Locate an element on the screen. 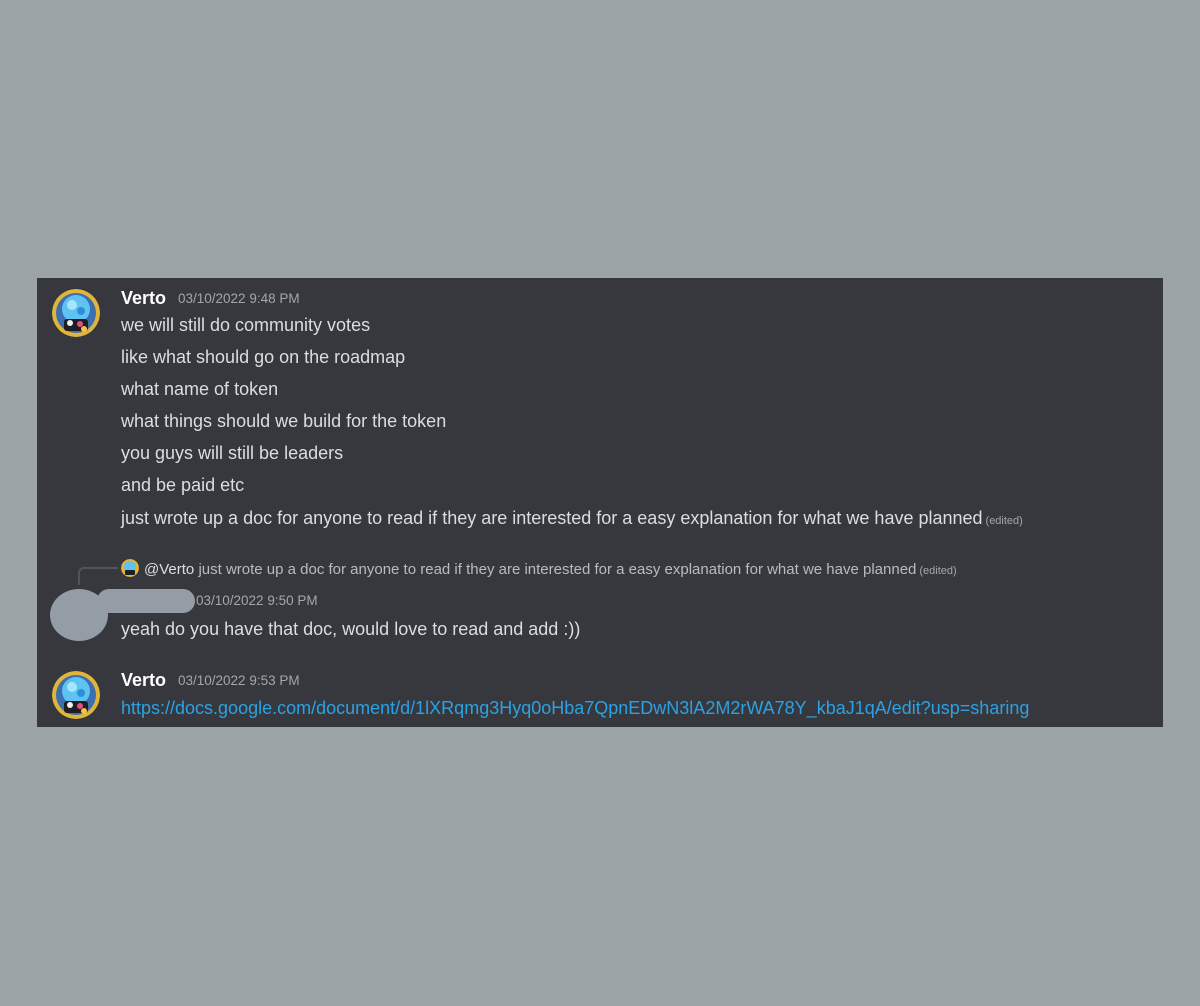  message-timestamp: 03/10/2022 9:48 PM is located at coordinates (239, 298).